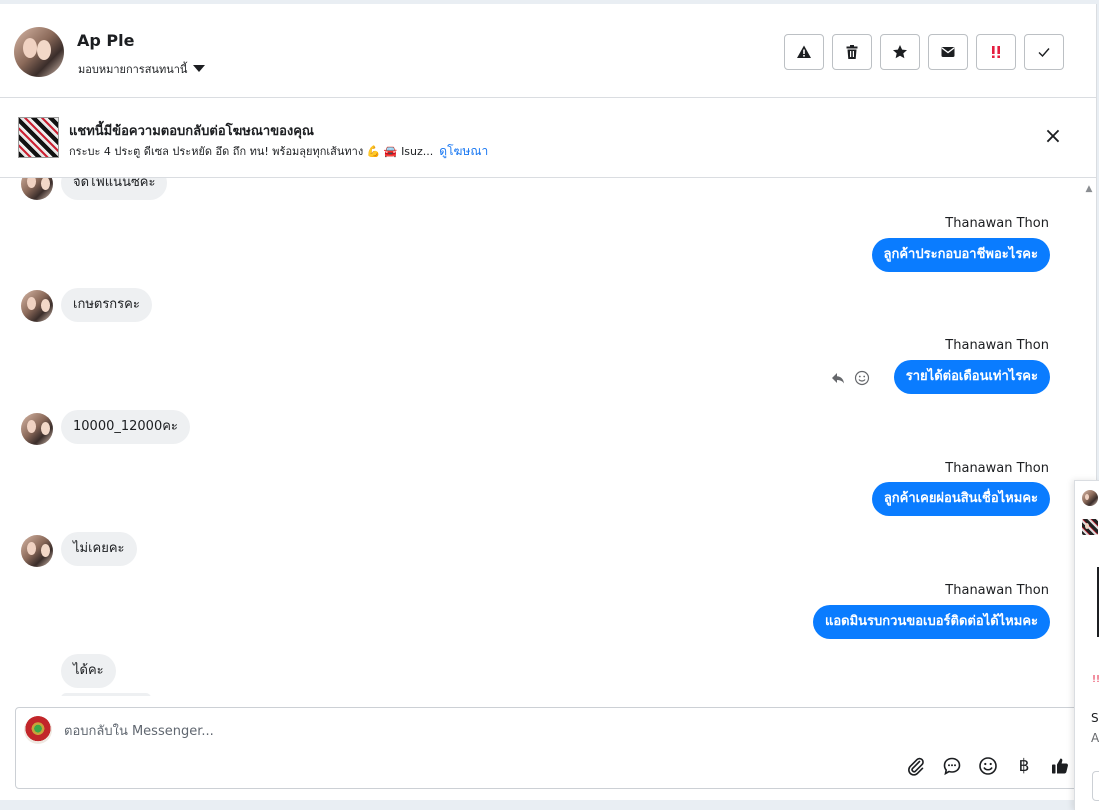  What do you see at coordinates (838, 378) in the screenshot?
I see `reply-icon` at bounding box center [838, 378].